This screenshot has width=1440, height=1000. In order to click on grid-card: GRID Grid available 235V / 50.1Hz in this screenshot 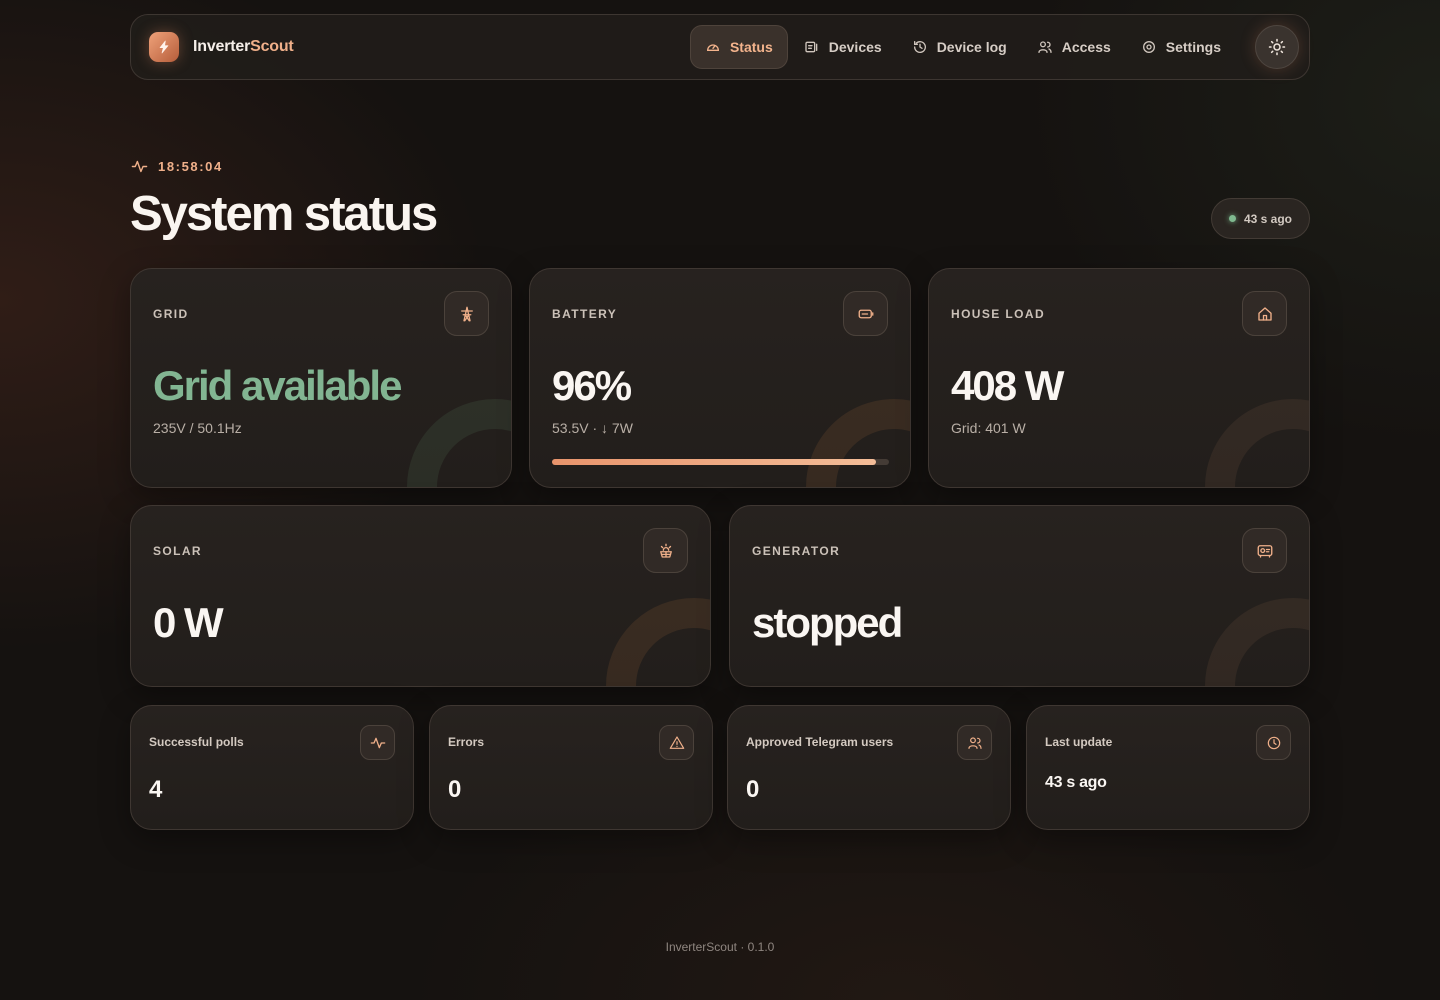, I will do `click(321, 378)`.